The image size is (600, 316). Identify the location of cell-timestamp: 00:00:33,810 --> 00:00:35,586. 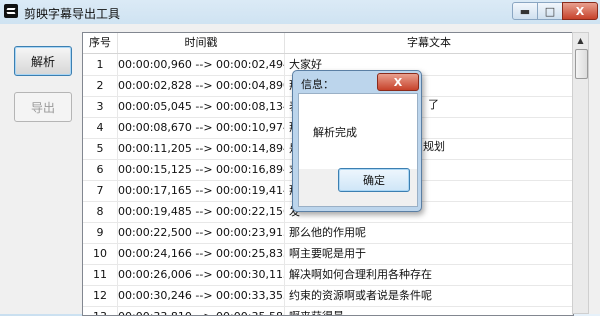
(201, 310).